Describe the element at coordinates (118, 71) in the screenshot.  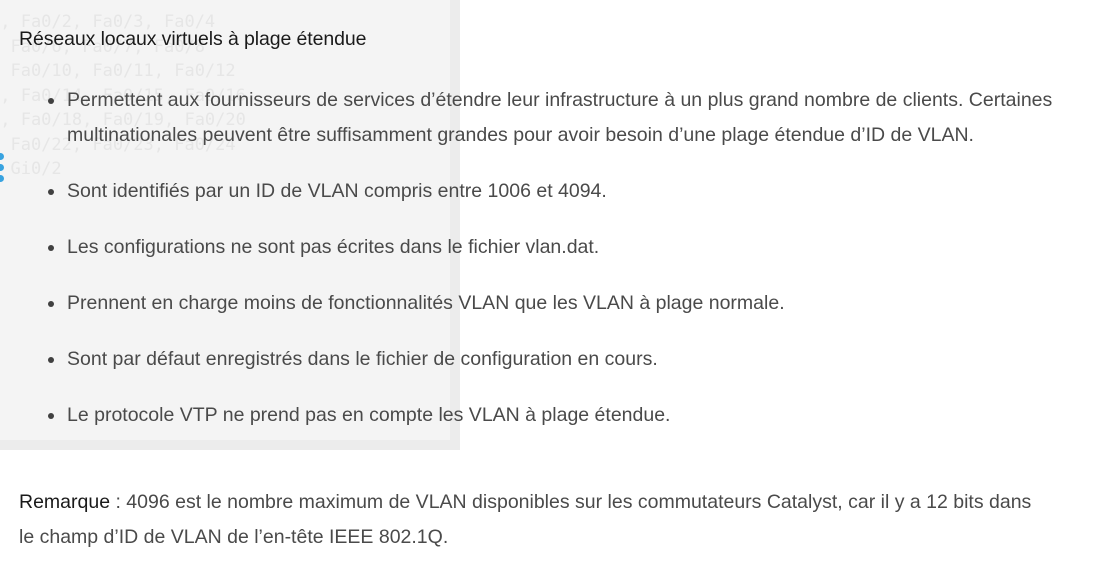
I see `terminal-line: , Fa0/10, Fa0/11, Fa0/12` at that location.